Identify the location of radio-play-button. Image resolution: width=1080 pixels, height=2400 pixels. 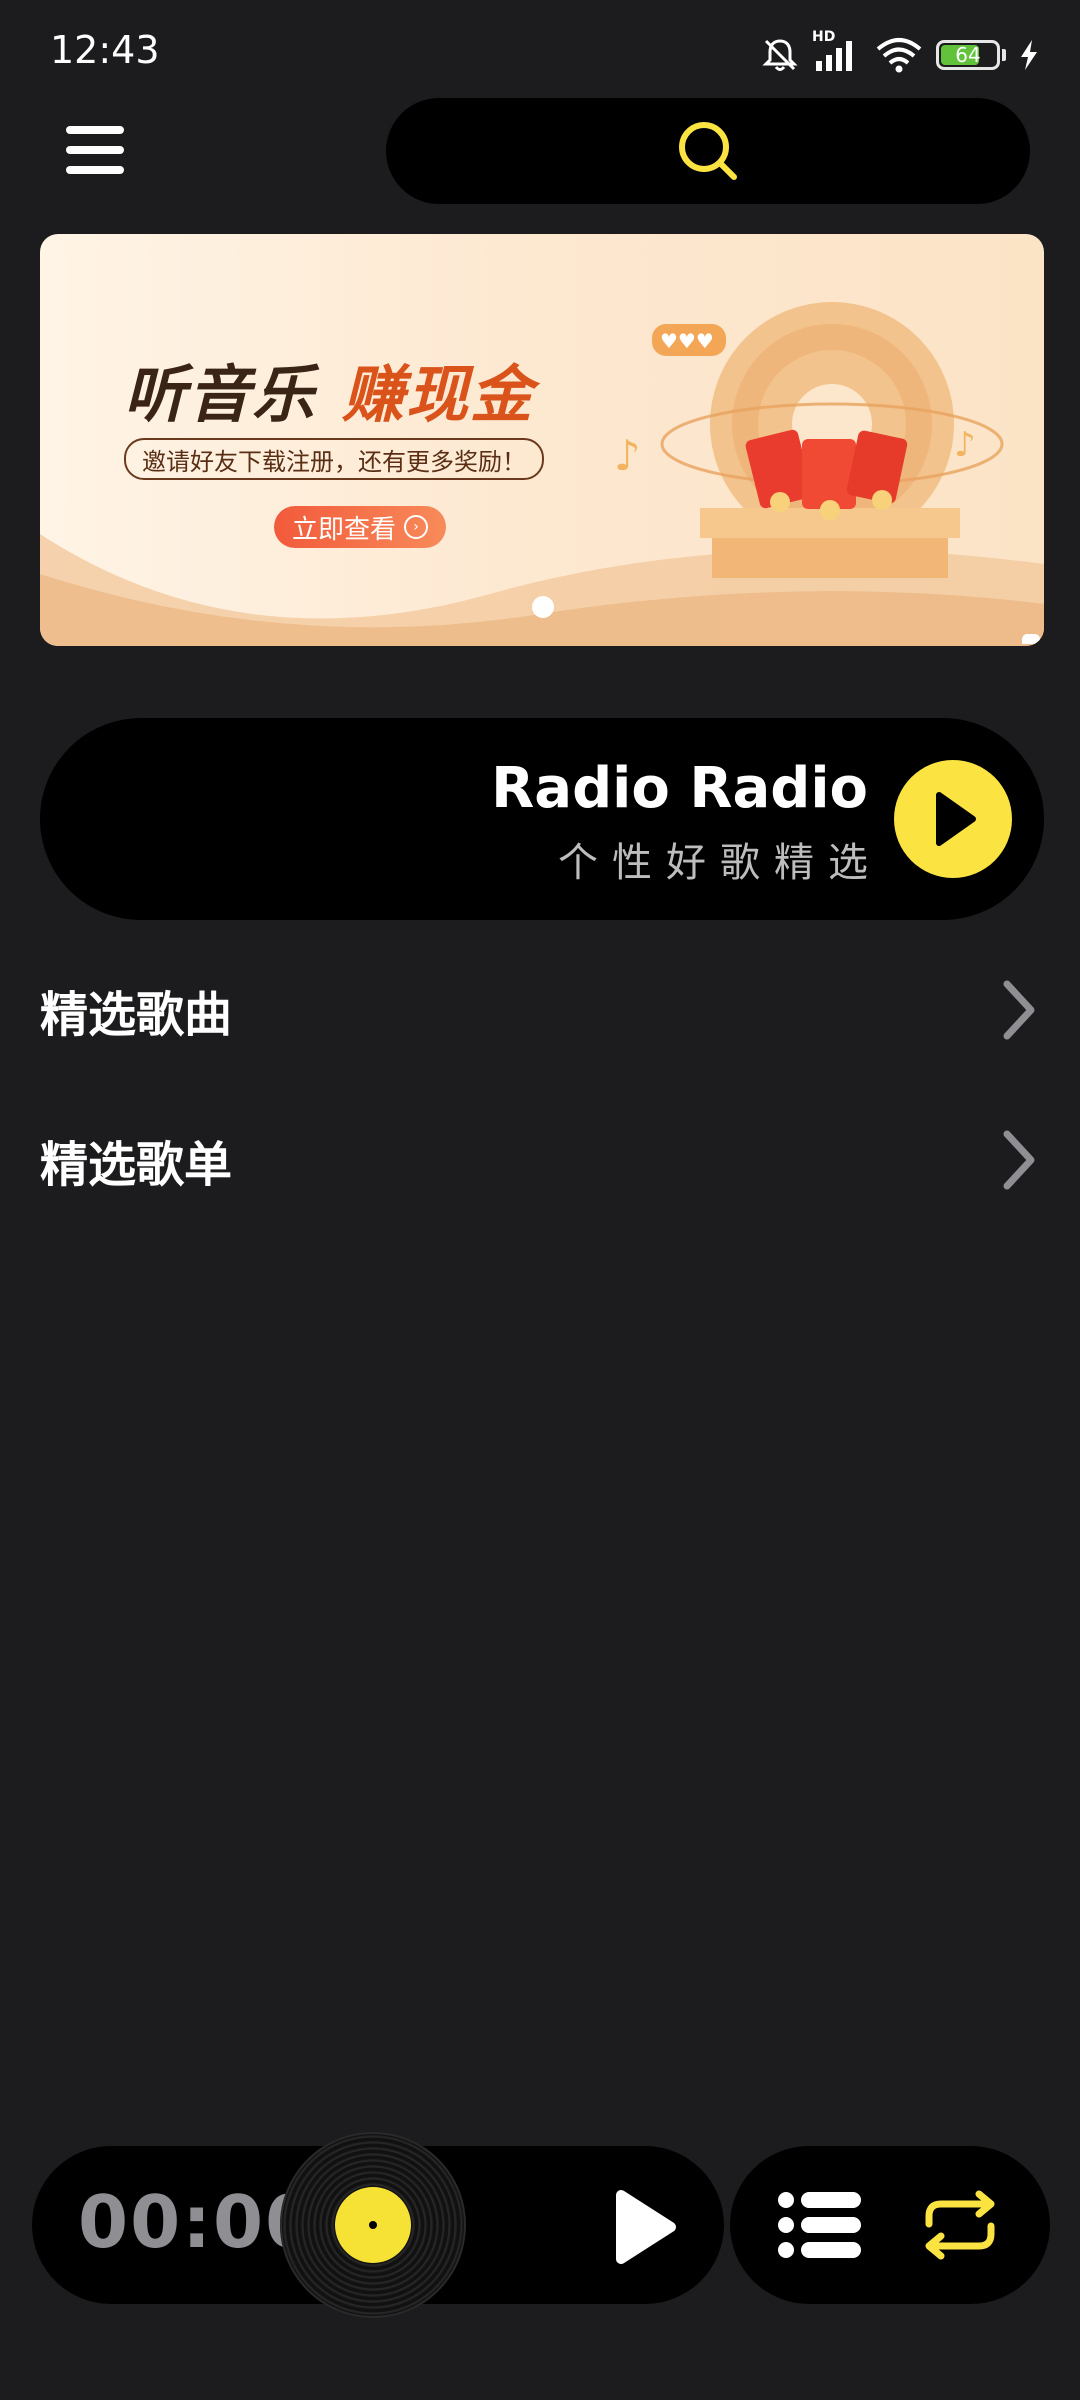
(953, 819).